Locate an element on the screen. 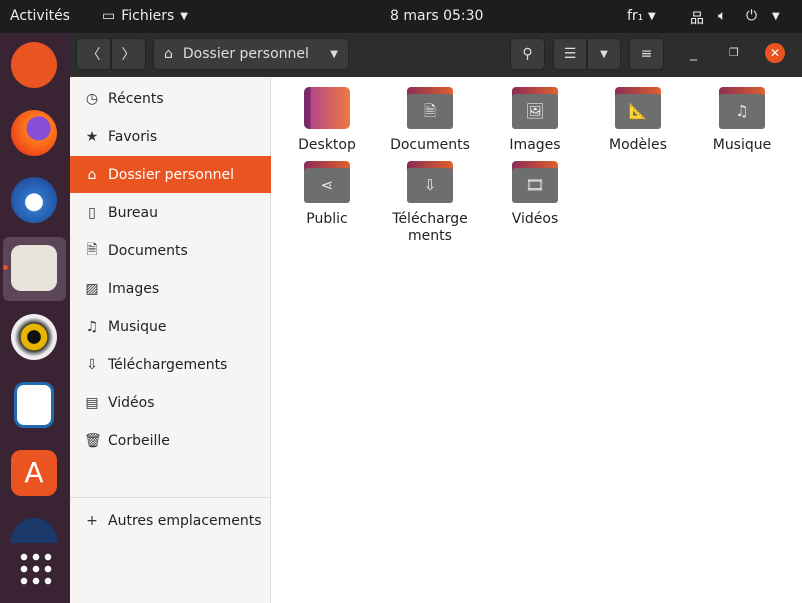 This screenshot has height=603, width=802. clock: 8 mars 05:30 is located at coordinates (436, 16).